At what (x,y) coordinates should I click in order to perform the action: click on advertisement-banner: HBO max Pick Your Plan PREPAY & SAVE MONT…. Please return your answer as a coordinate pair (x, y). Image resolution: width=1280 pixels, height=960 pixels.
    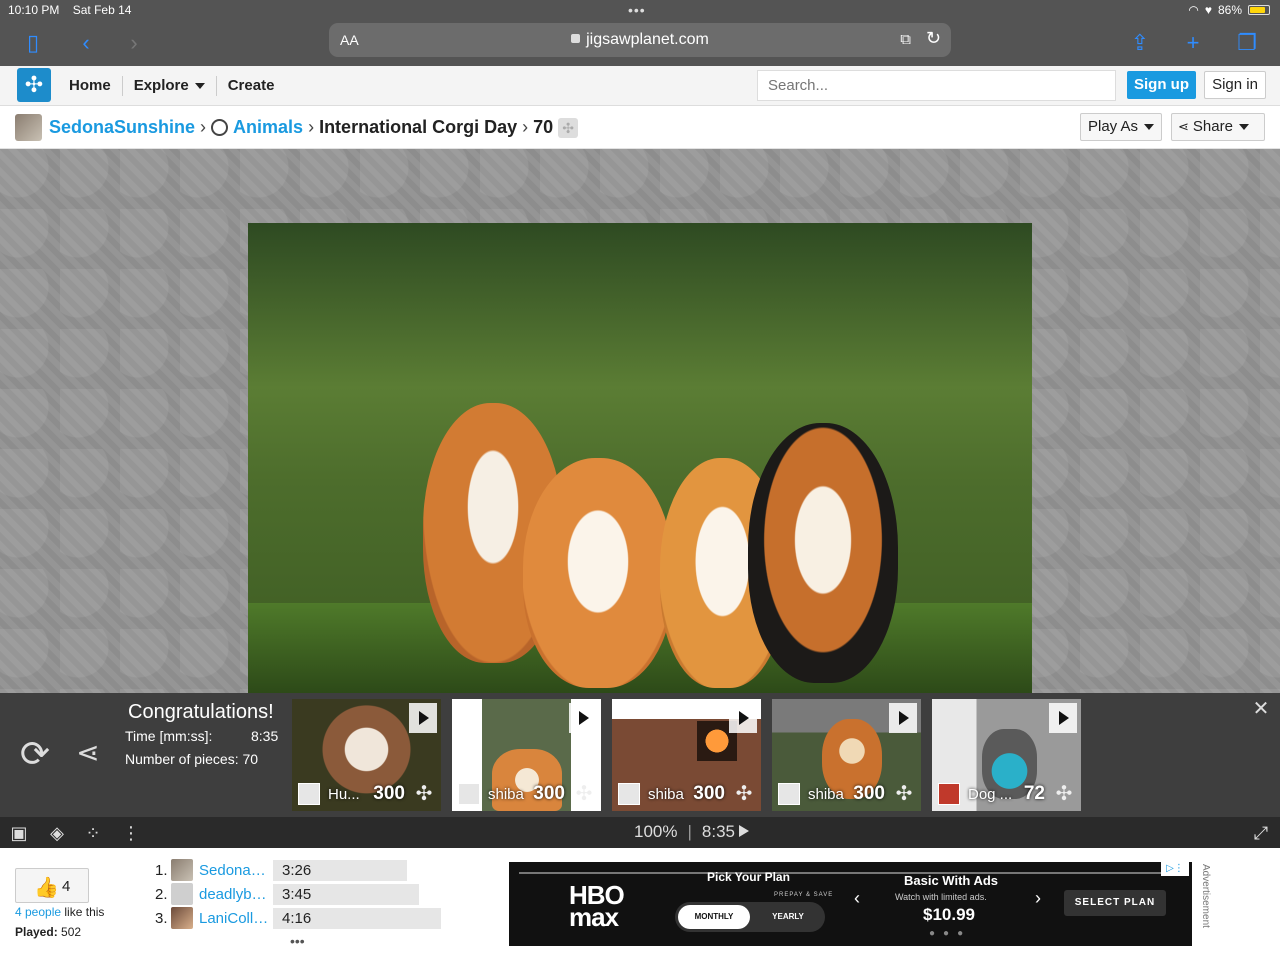
    Looking at the image, I should click on (850, 904).